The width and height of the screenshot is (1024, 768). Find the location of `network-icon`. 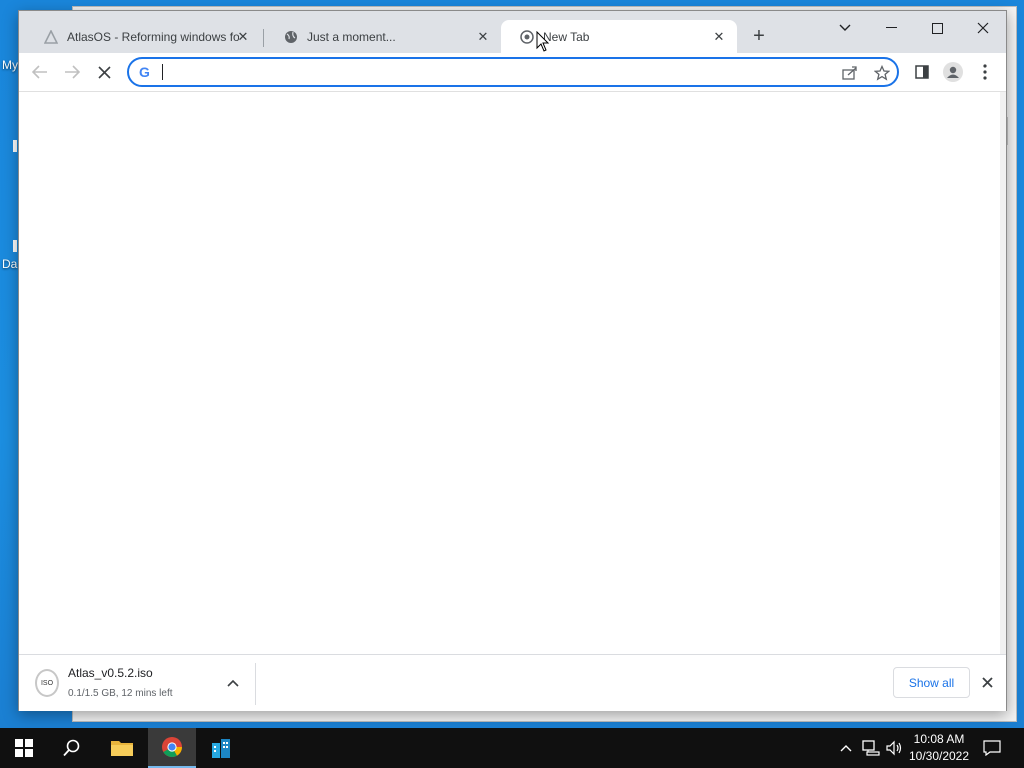

network-icon is located at coordinates (871, 748).